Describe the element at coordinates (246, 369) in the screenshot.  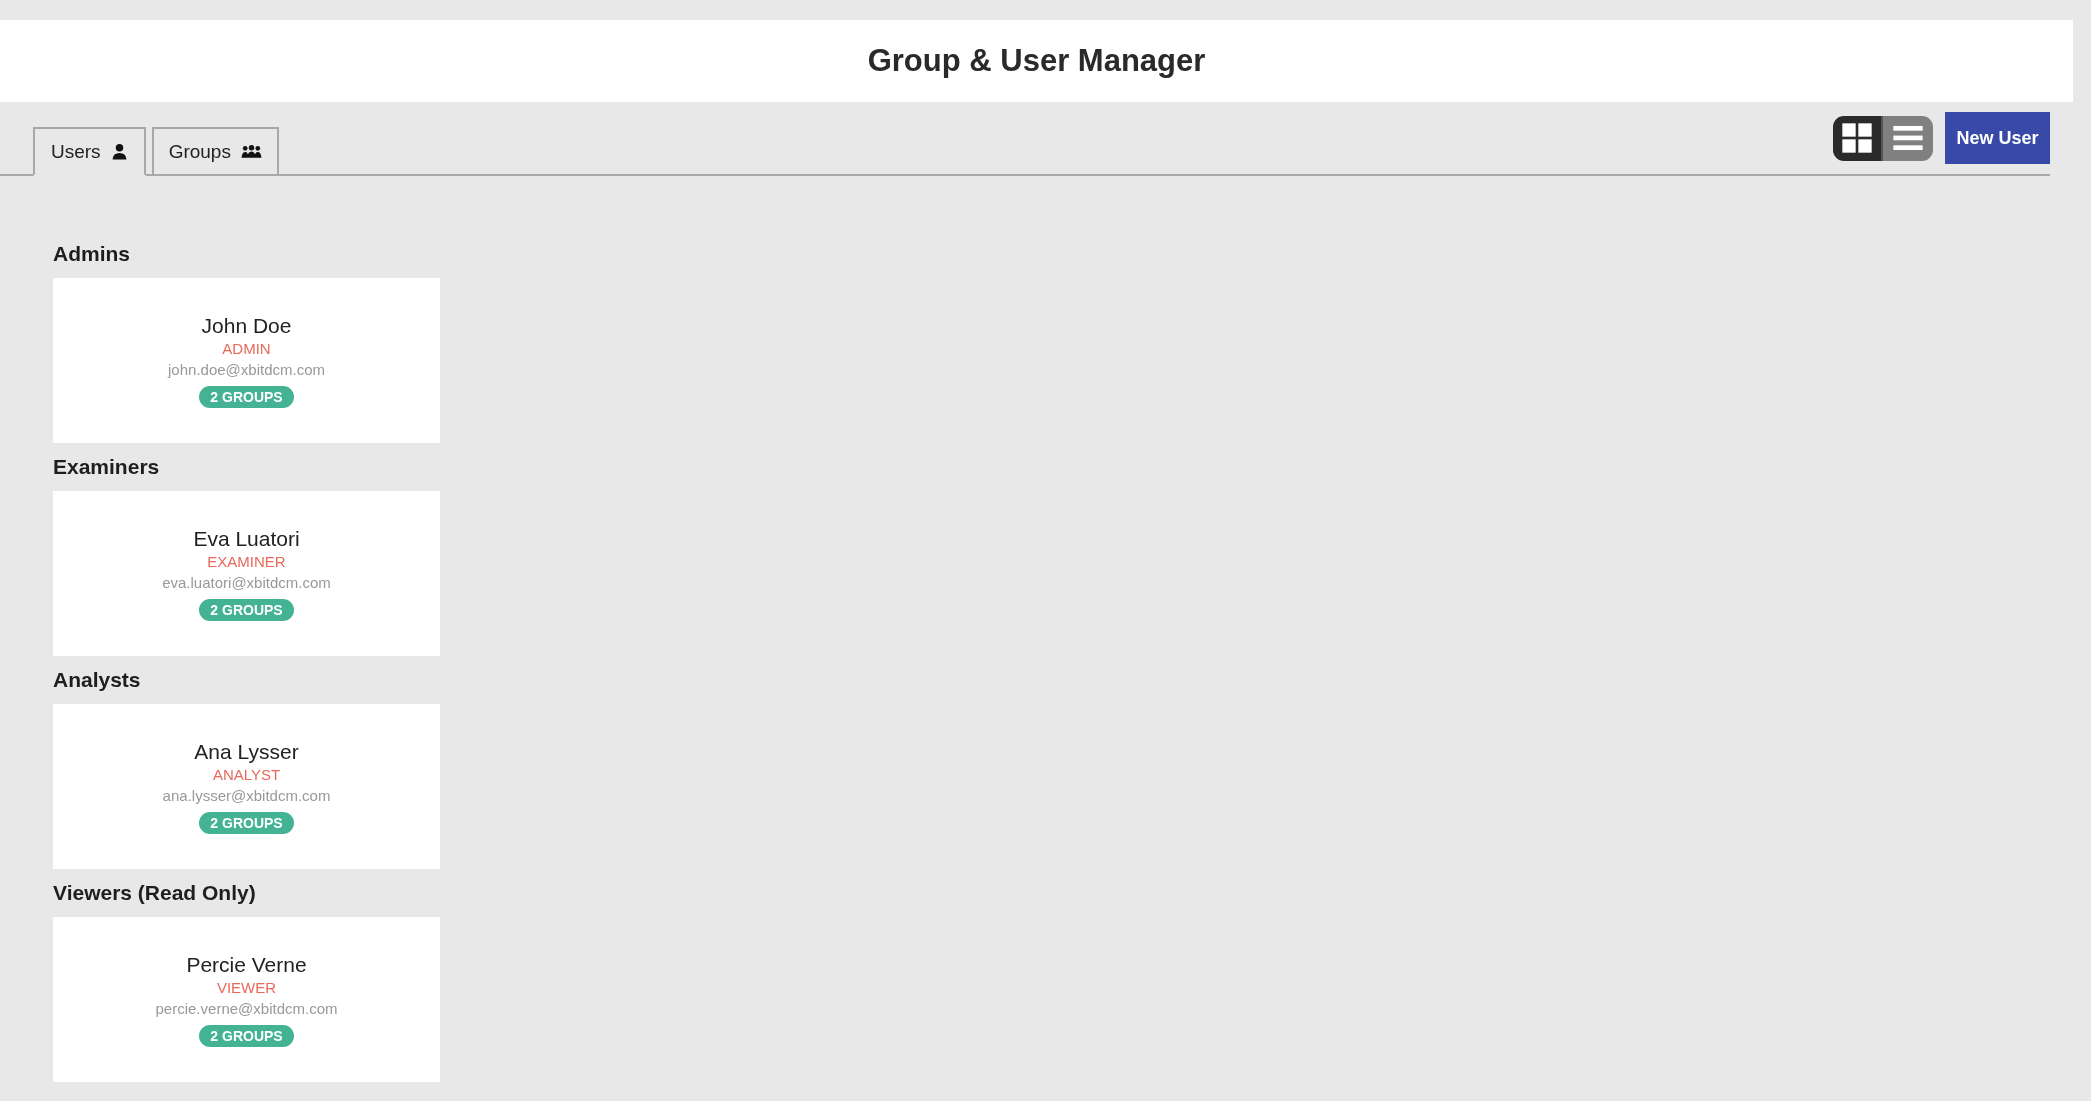
I see `user-email: john.doe@xbitdcm.com` at that location.